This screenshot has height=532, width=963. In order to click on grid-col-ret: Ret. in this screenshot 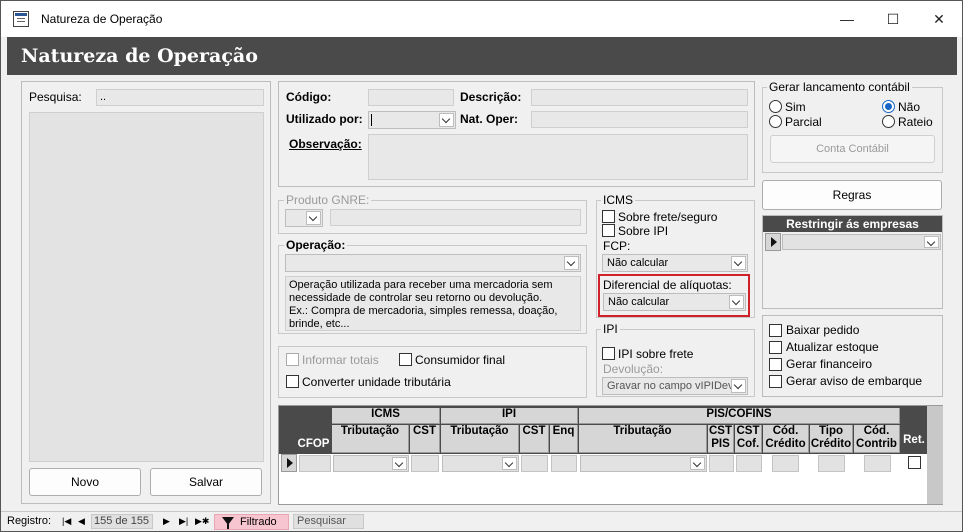, I will do `click(914, 443)`.